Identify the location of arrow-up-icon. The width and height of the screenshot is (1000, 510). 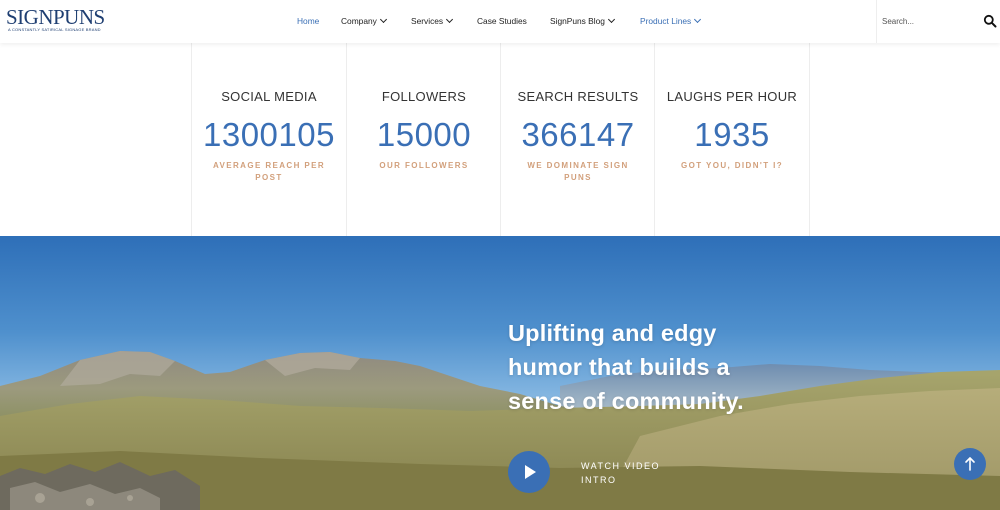
(970, 464).